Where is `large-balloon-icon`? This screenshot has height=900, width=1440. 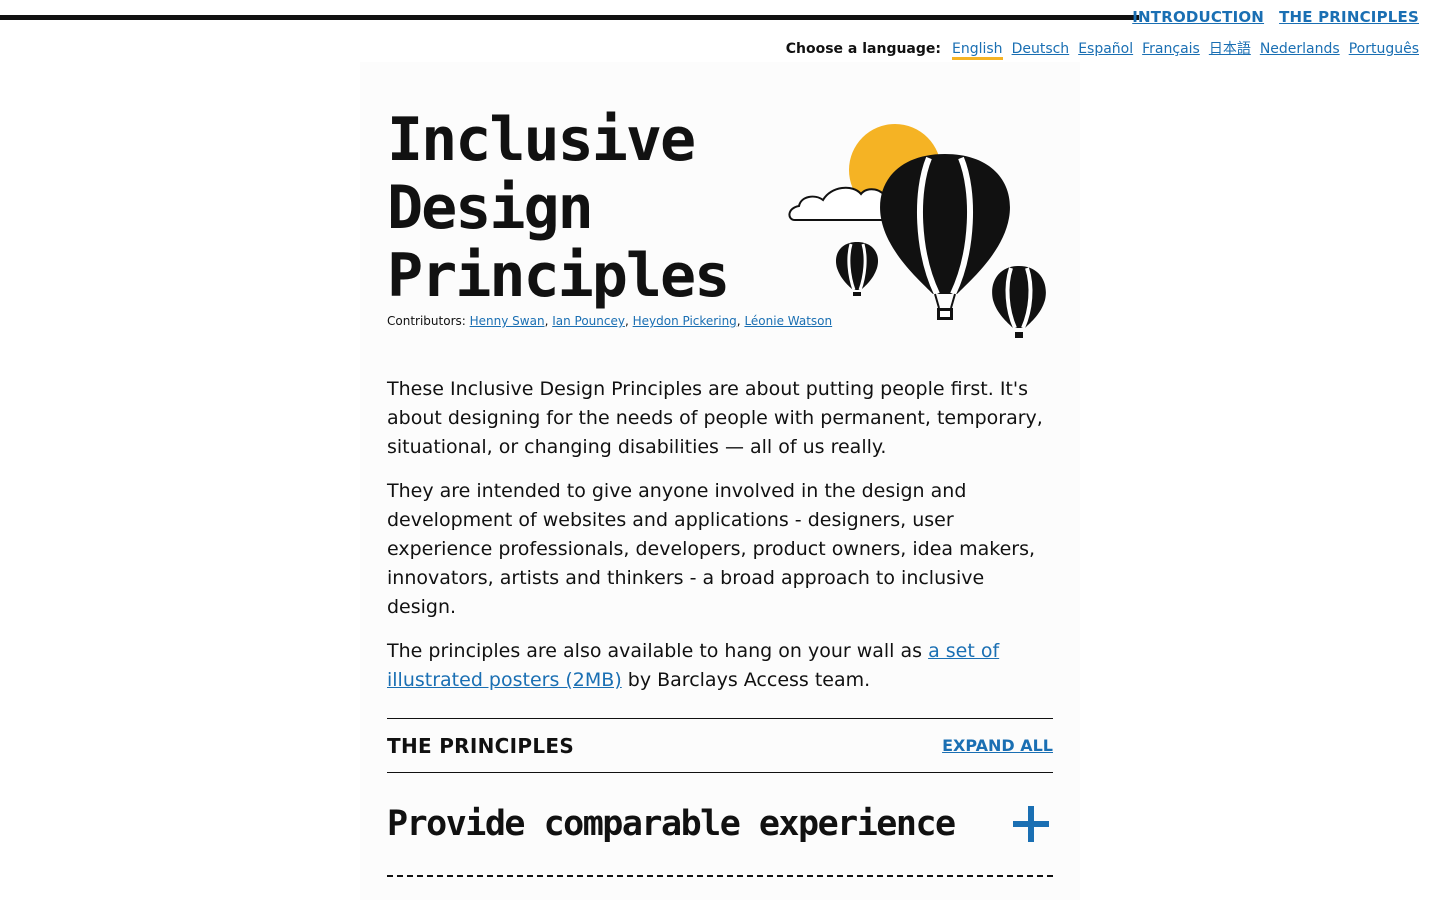 large-balloon-icon is located at coordinates (945, 237).